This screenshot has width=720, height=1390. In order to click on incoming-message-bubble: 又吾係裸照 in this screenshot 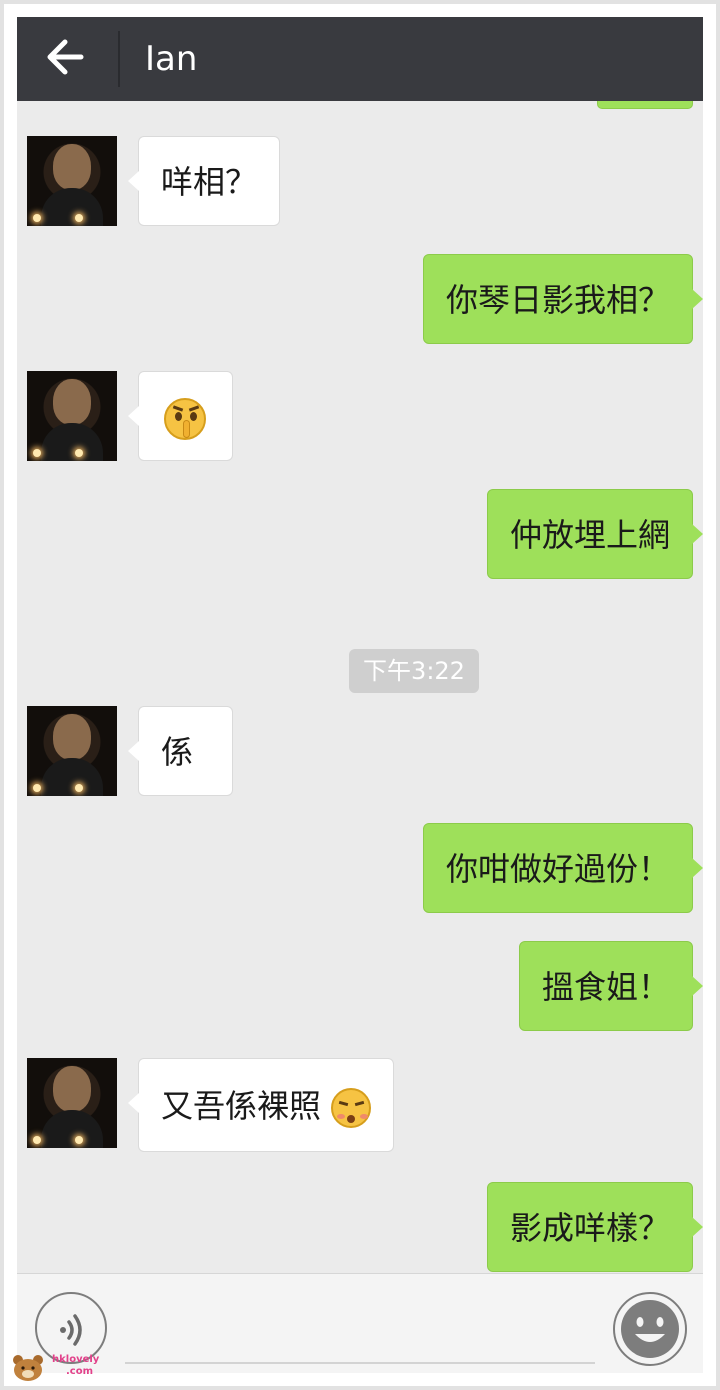, I will do `click(261, 1105)`.